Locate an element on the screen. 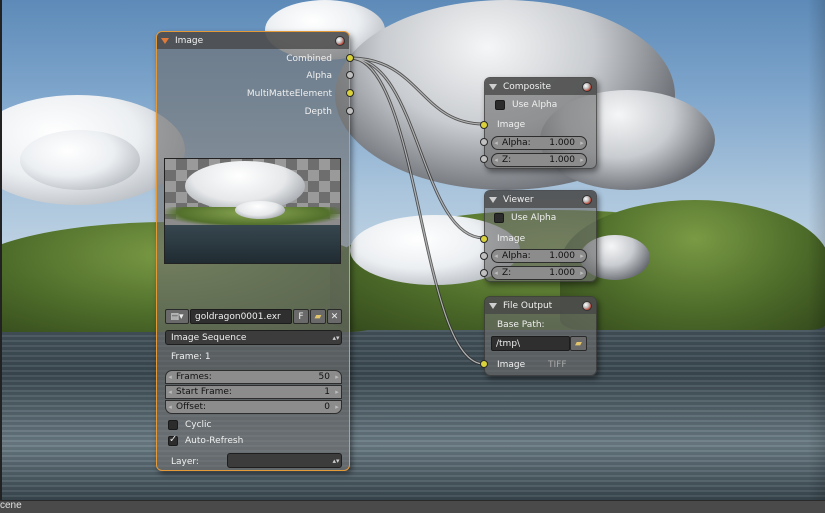  file-output-image-label: Image is located at coordinates (511, 365).